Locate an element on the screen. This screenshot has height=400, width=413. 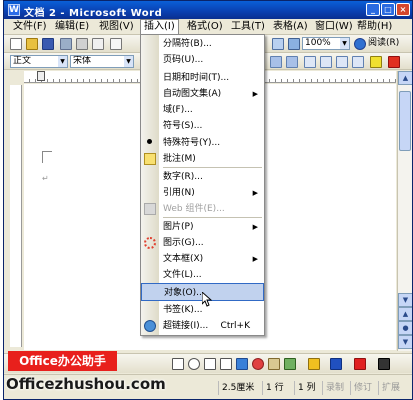
status-column: 1 列 is located at coordinates (306, 388).